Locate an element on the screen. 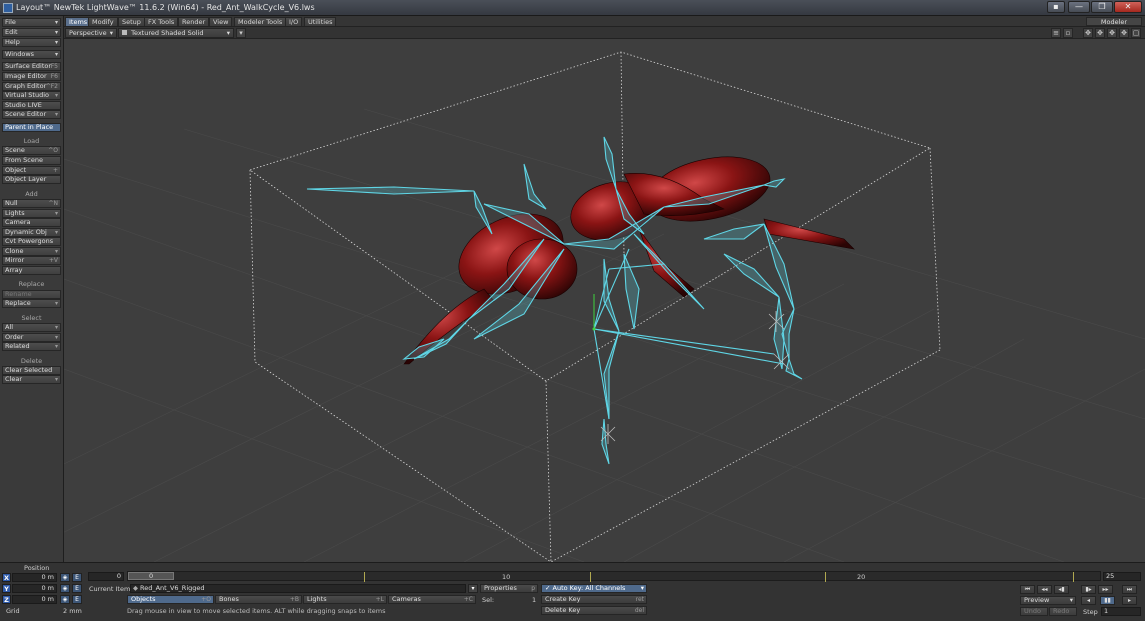 Image resolution: width=1145 pixels, height=621 pixels. z-expression-button: E is located at coordinates (77, 599).